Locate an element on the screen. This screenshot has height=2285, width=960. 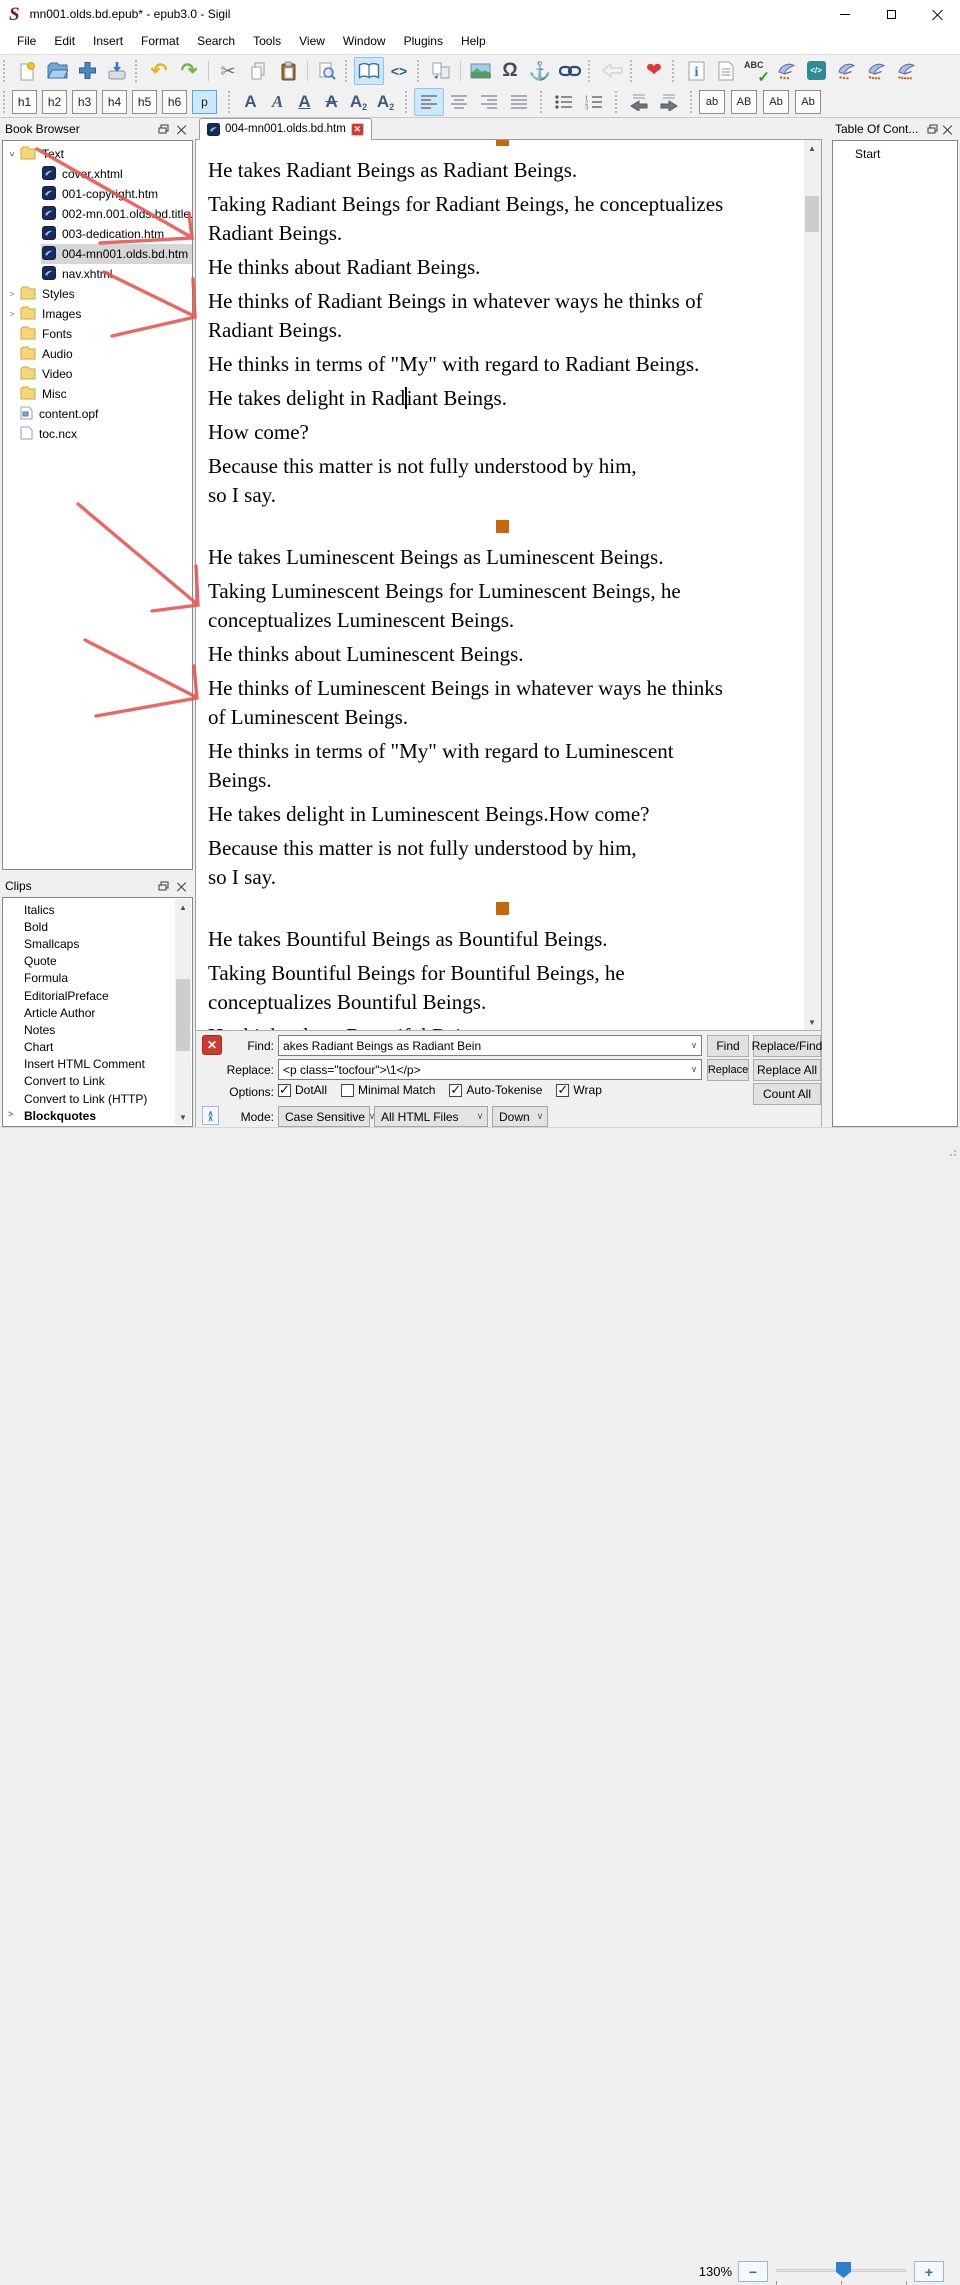
heading-button-h5: h5 is located at coordinates (144, 101).